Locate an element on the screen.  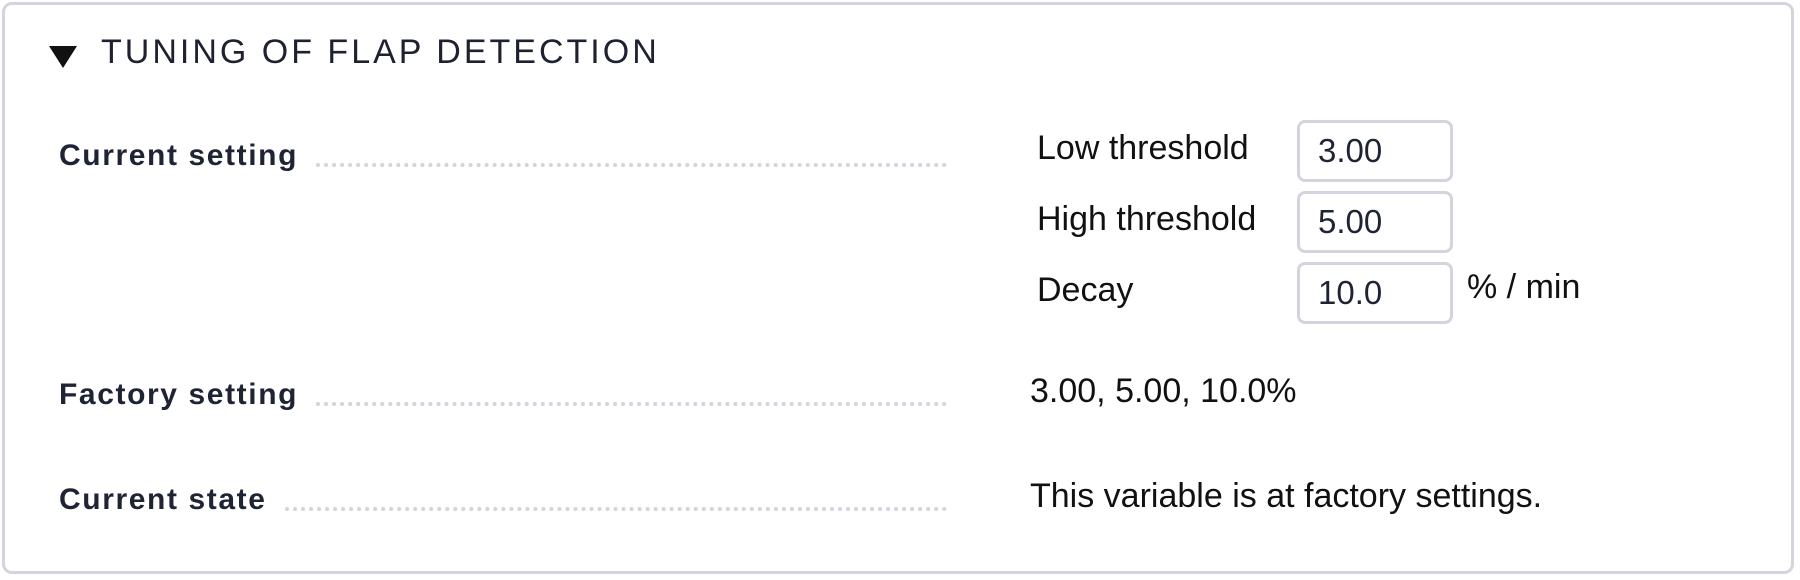
current-state-value: This variable is at factory settings. is located at coordinates (1286, 496).